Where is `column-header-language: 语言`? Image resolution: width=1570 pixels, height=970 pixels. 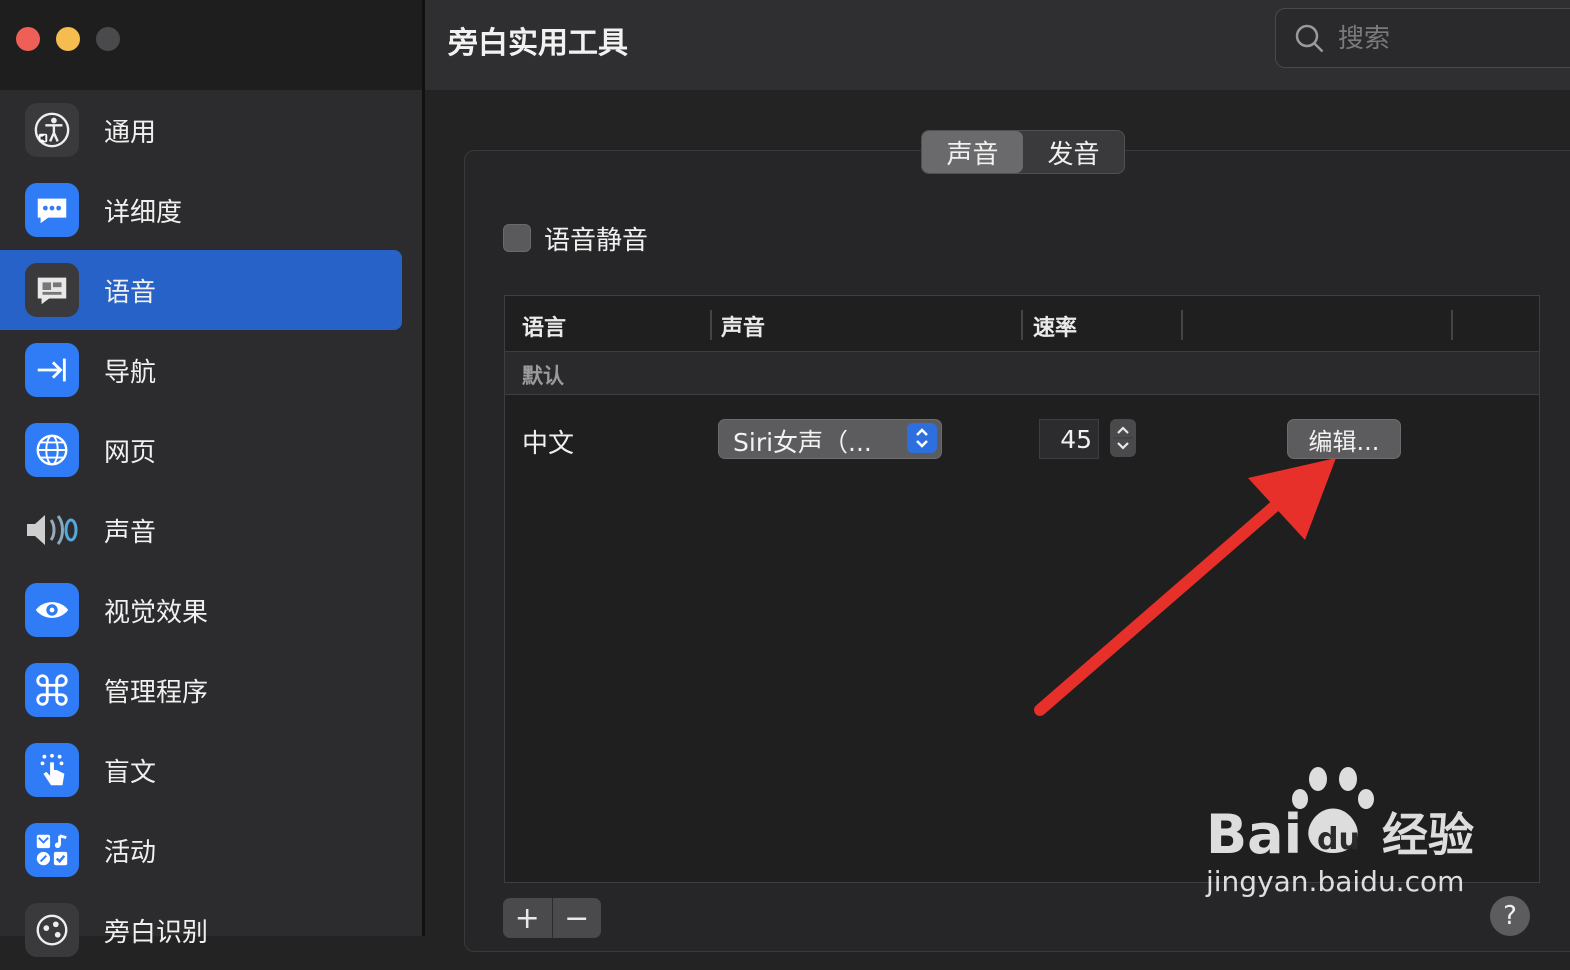 column-header-language: 语言 is located at coordinates (544, 326).